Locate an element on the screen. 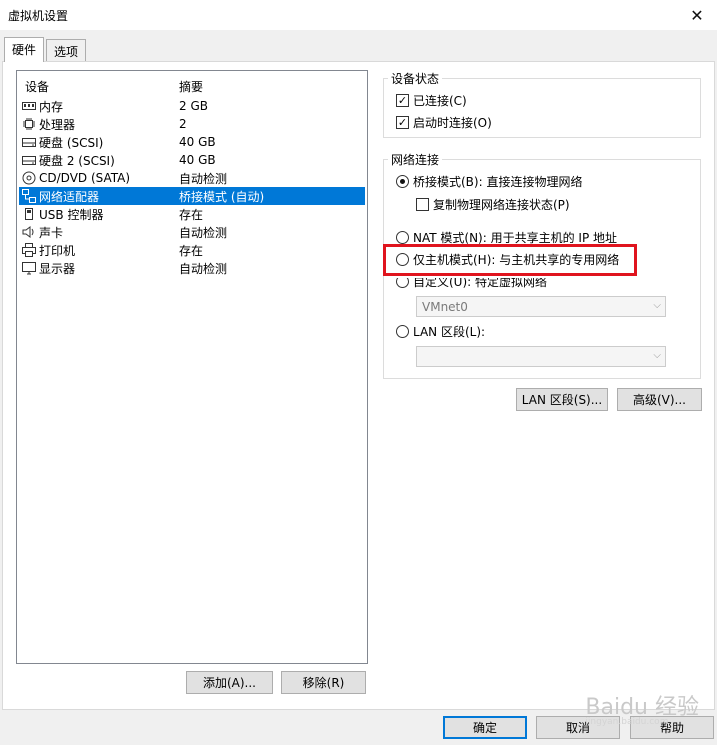  network-adapter-icon is located at coordinates (29, 196).